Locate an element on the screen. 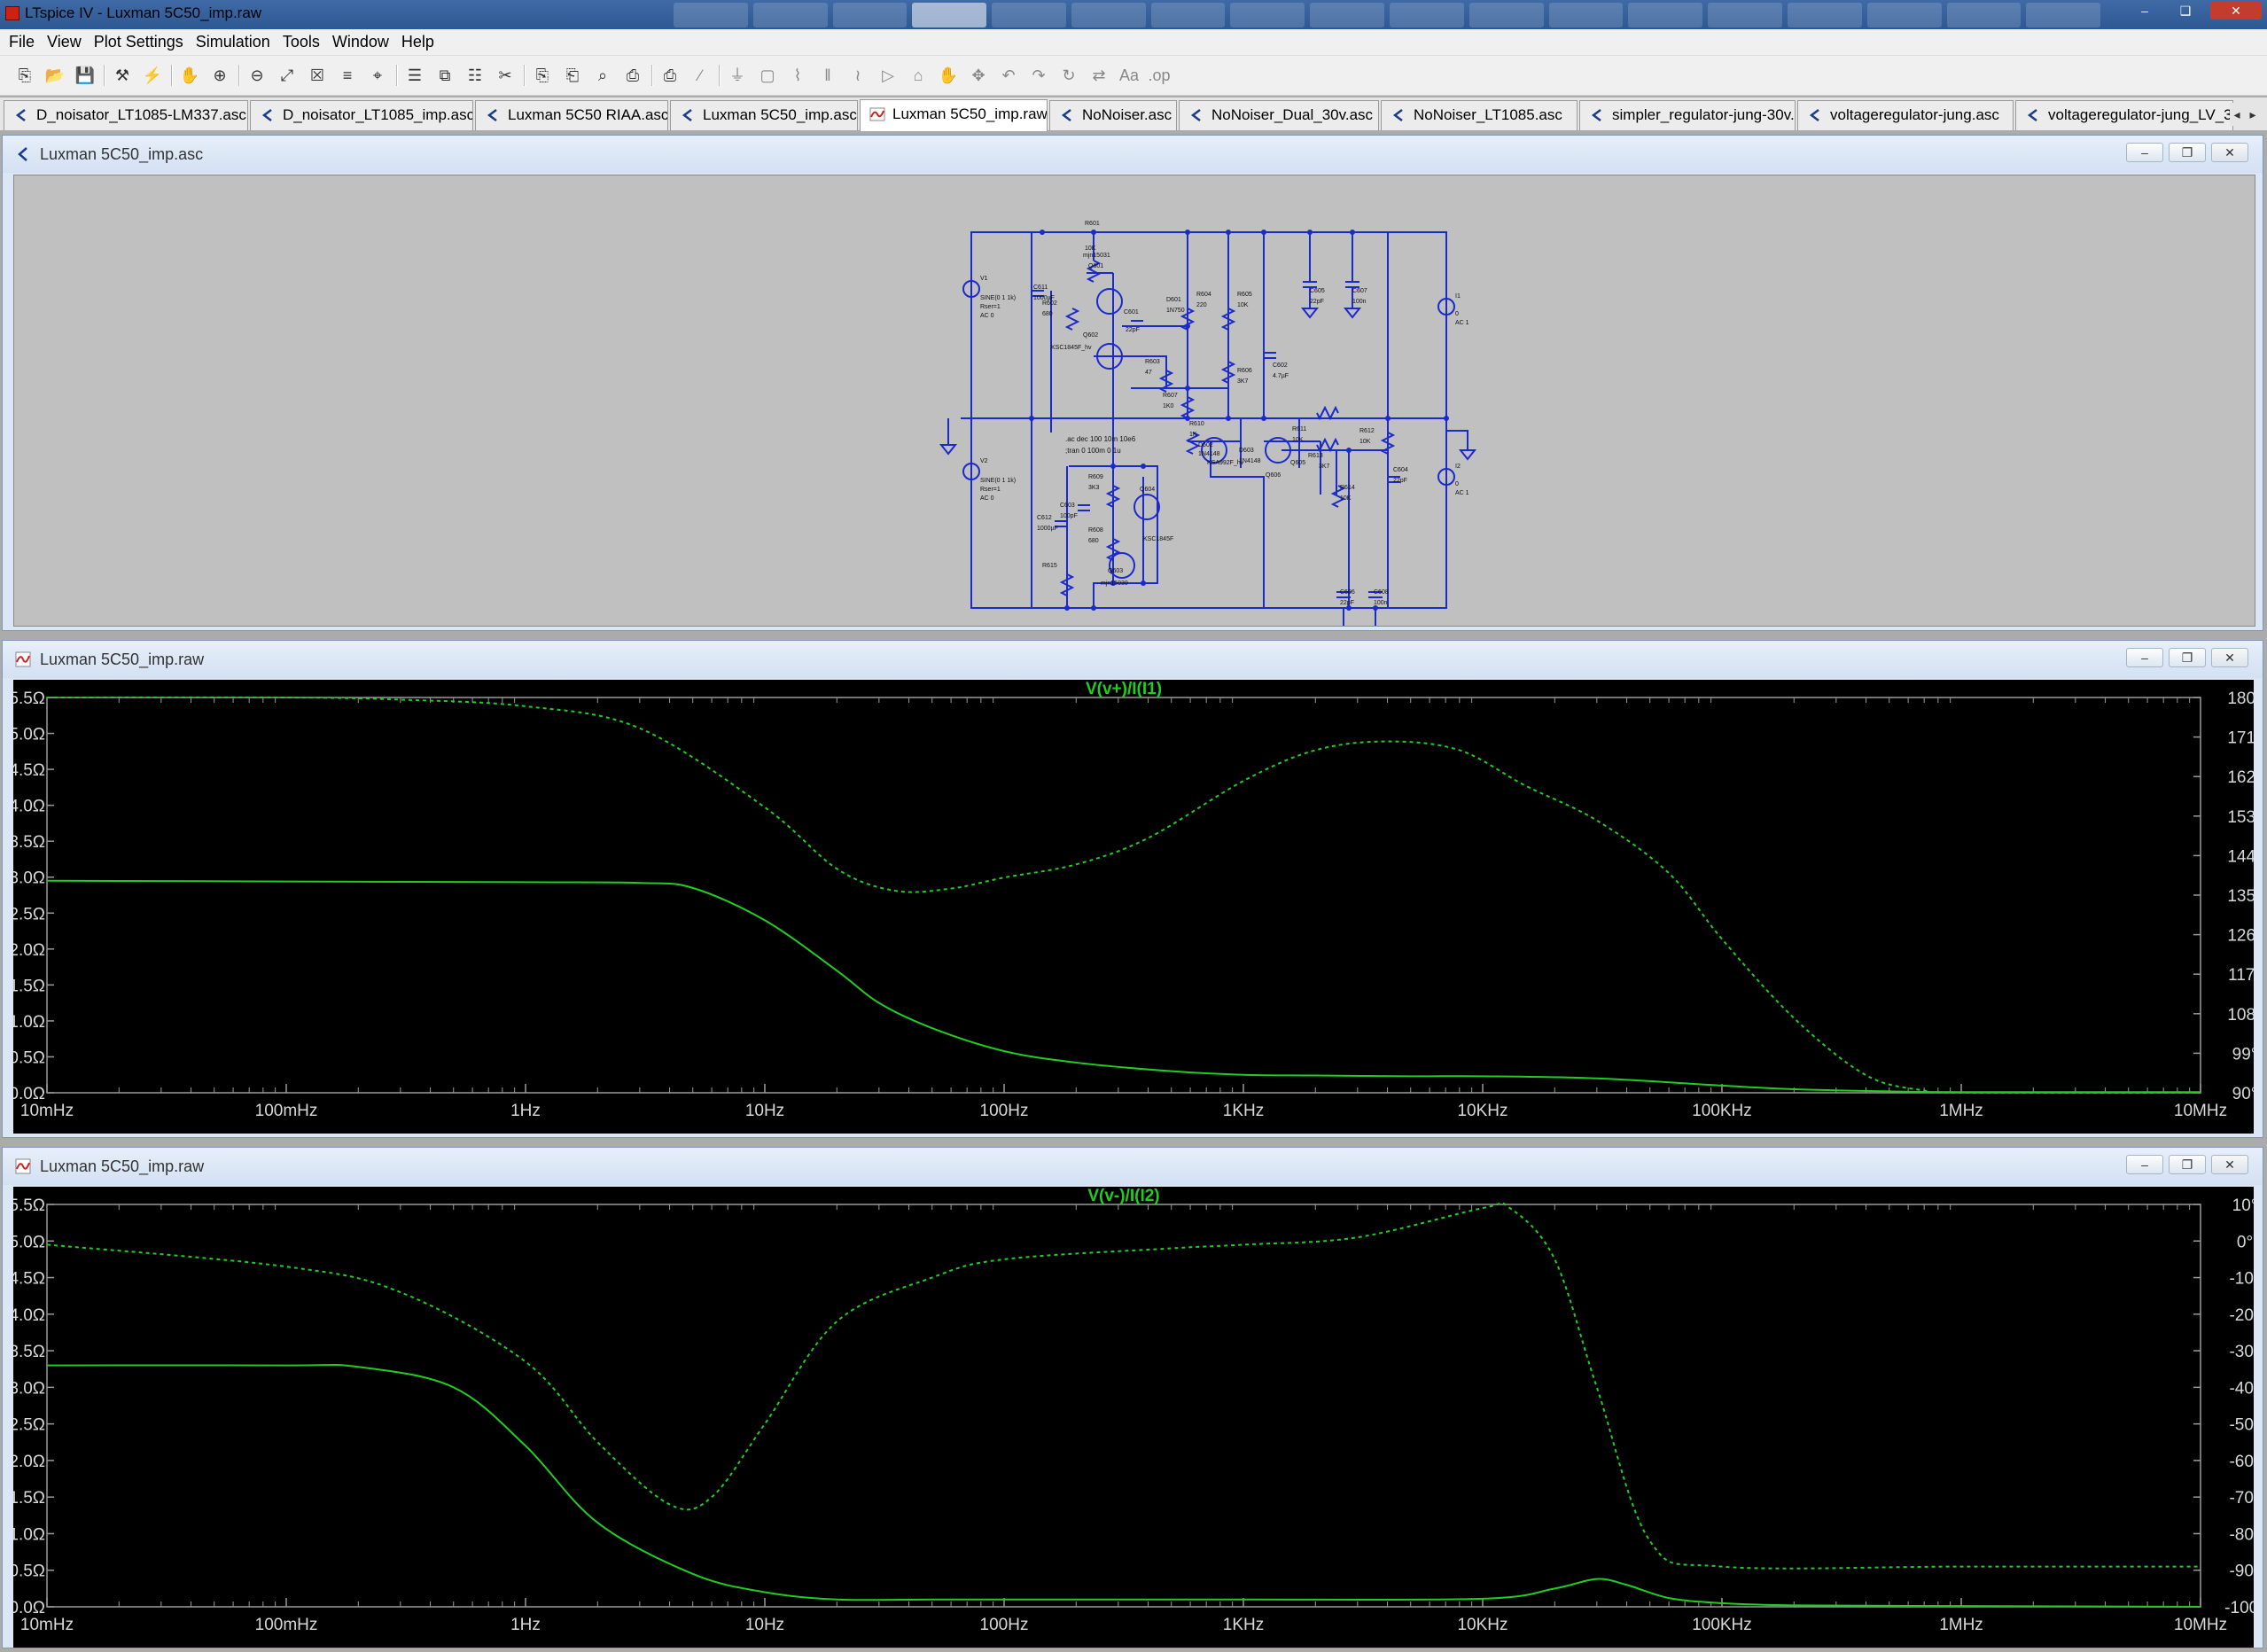 Image resolution: width=2267 pixels, height=1652 pixels. minimize-button: – is located at coordinates (2144, 10).